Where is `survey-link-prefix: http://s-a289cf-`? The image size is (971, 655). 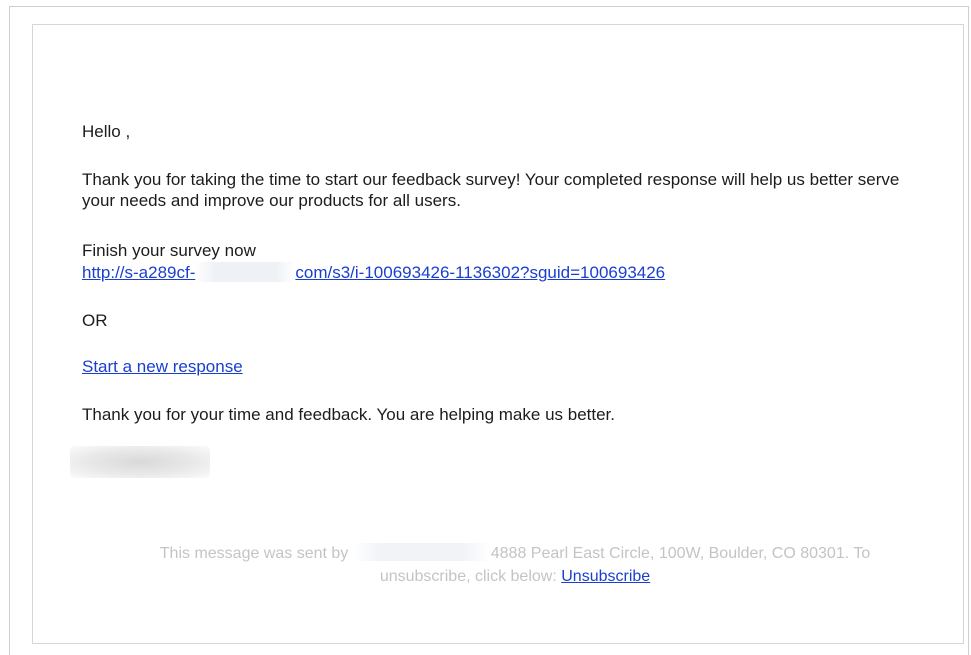 survey-link-prefix: http://s-a289cf- is located at coordinates (139, 272).